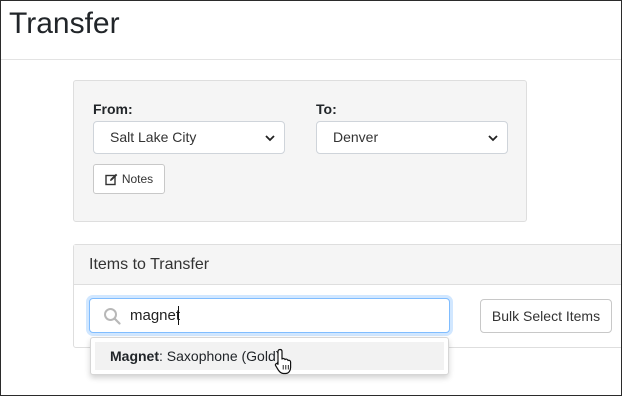 This screenshot has width=622, height=396. I want to click on search-suggestions: Magnet: Saxophone (Gold), so click(269, 356).